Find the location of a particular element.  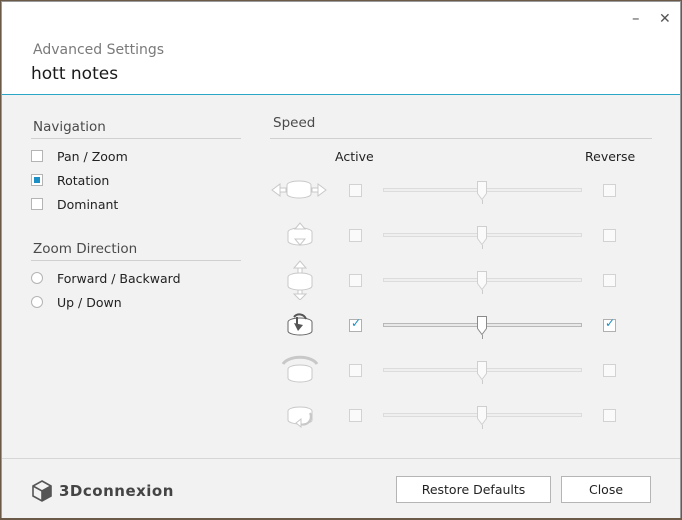

dominant-label: Dominant is located at coordinates (88, 204).